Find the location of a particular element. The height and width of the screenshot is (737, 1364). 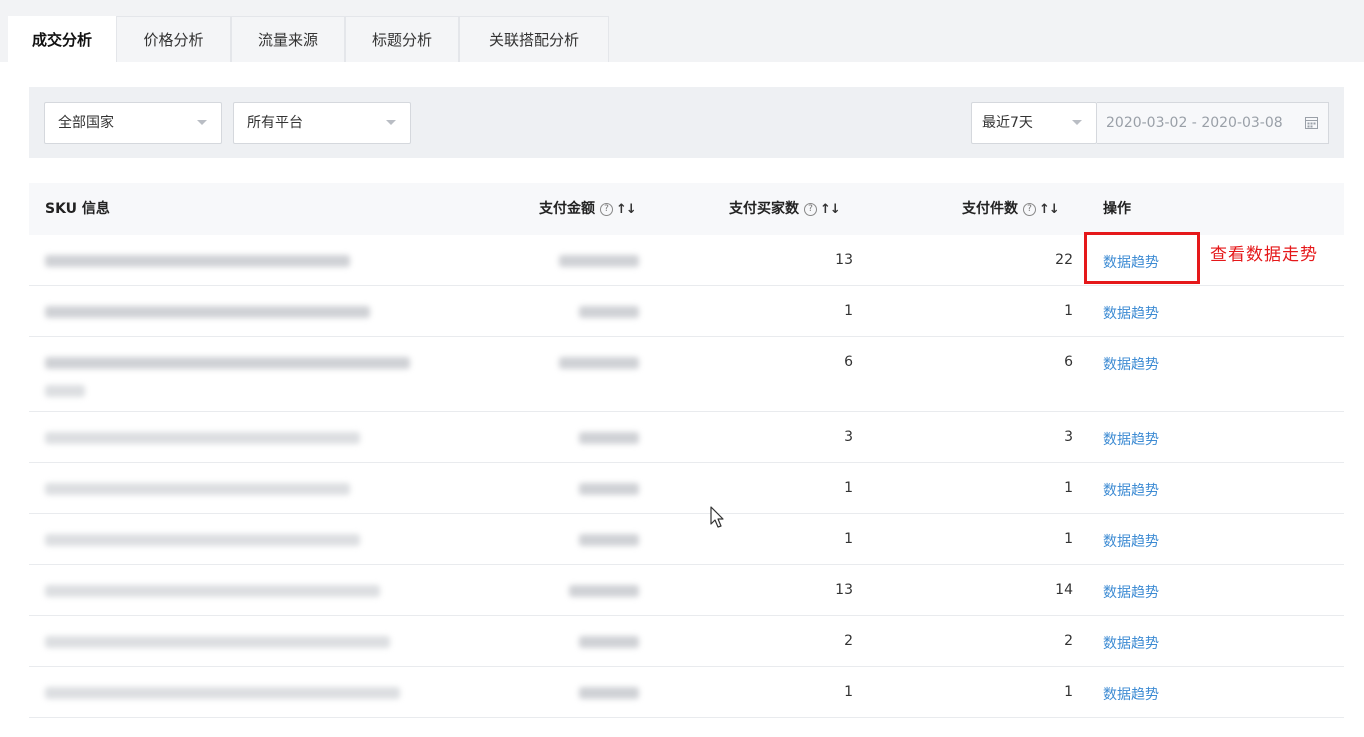

table-row: 2 2 数据趋势 is located at coordinates (686, 641).